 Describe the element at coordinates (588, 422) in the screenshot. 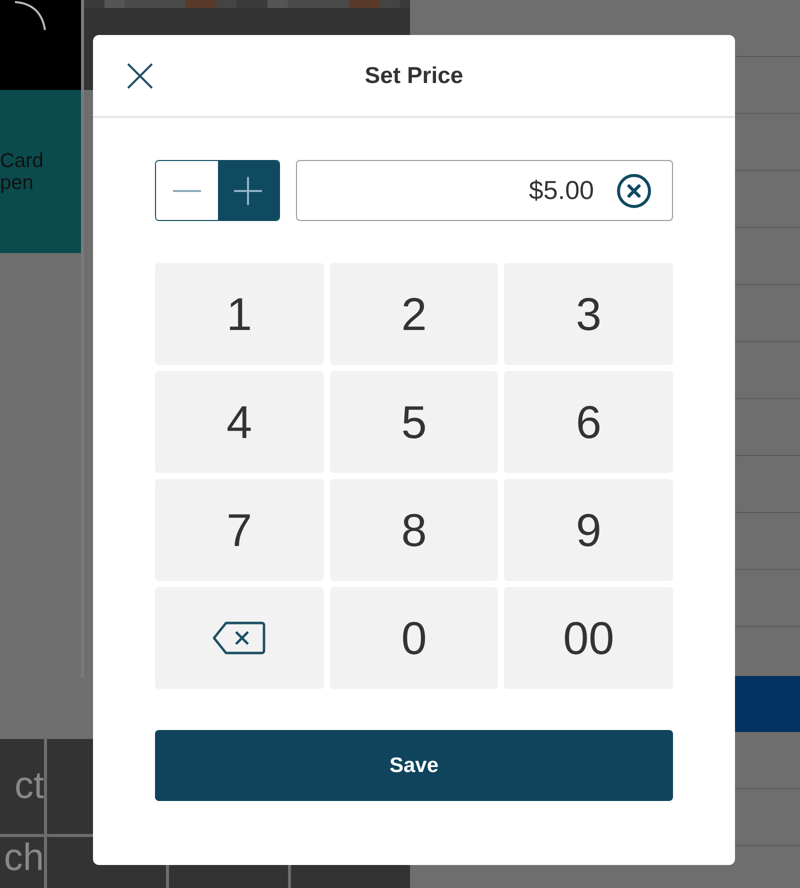

I see `number-key: 6` at that location.